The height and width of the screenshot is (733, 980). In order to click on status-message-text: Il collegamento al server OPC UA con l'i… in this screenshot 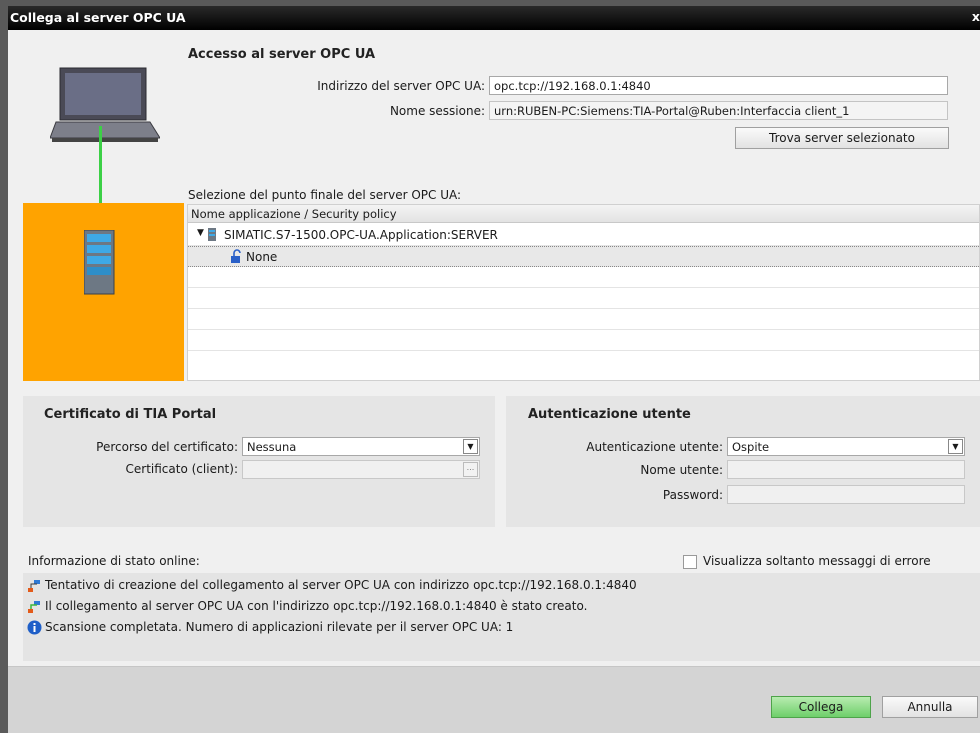, I will do `click(316, 606)`.